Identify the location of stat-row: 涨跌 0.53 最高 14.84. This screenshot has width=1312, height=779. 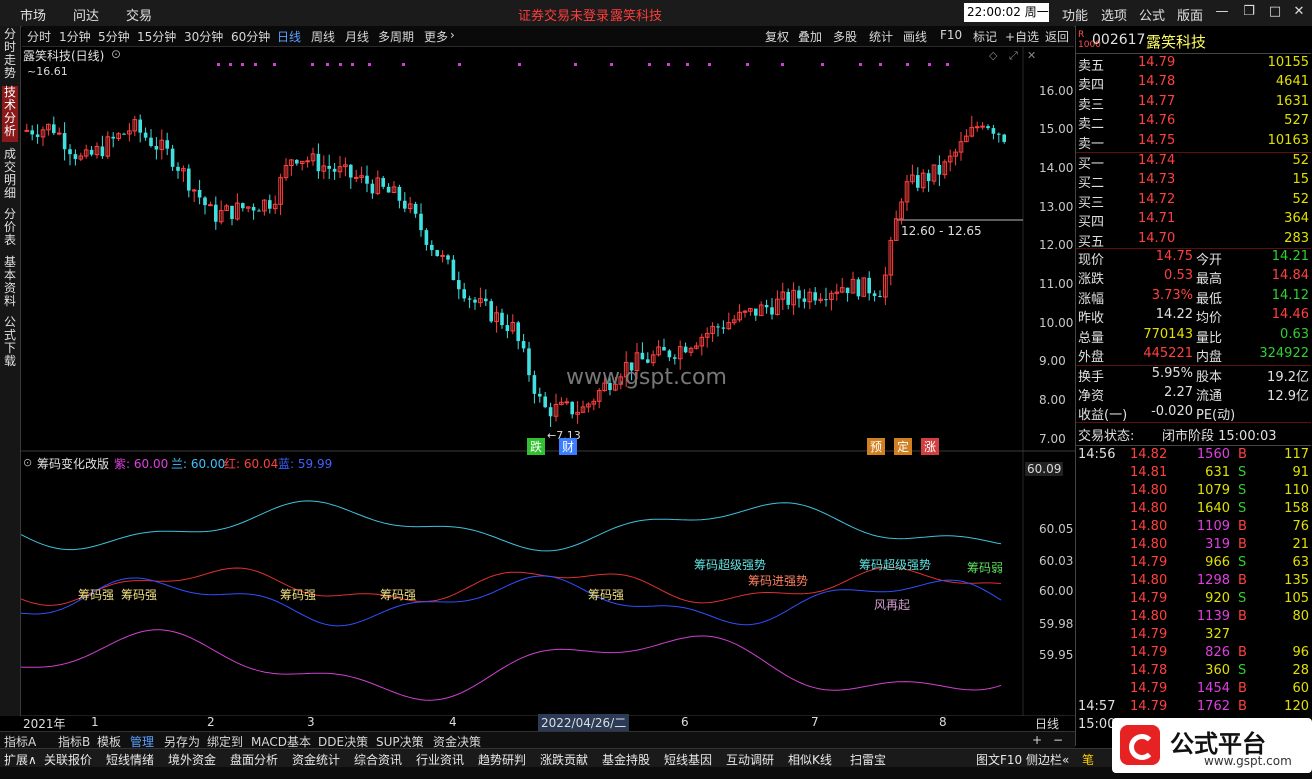
(1193, 277).